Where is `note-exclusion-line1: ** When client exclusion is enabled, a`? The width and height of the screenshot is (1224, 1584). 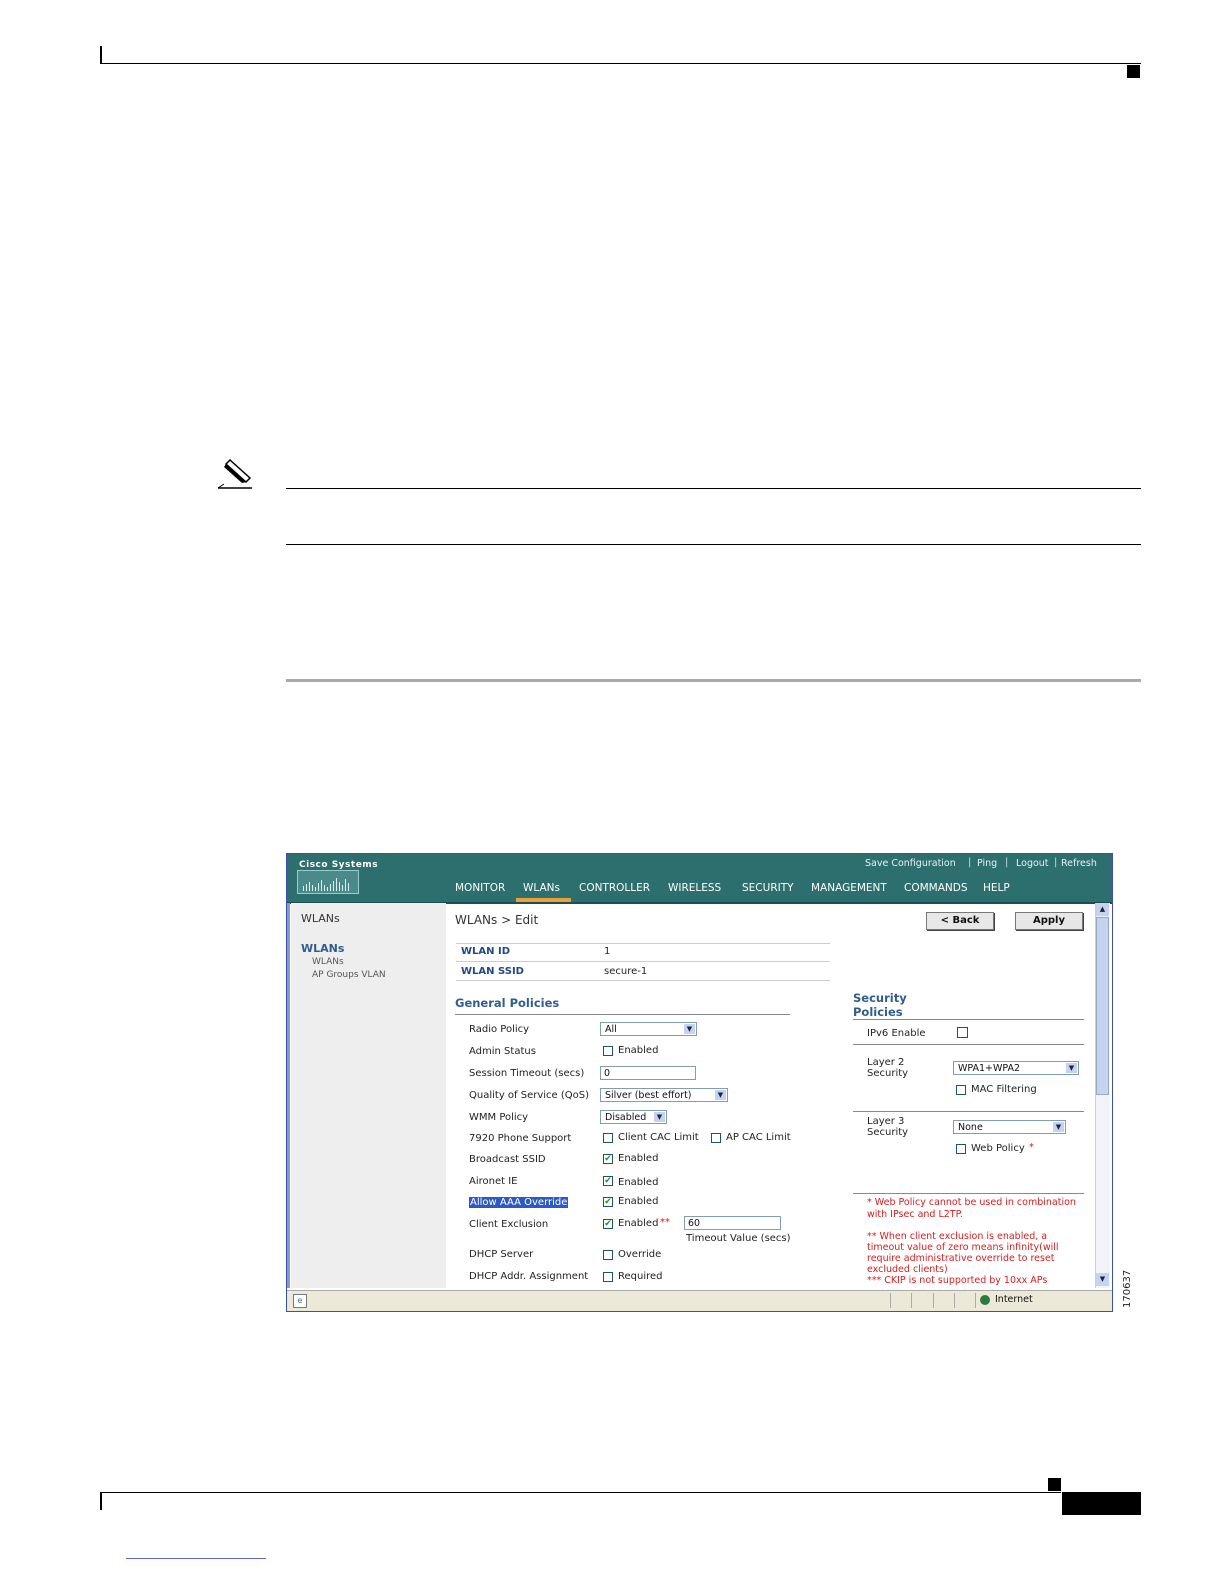
note-exclusion-line1: ** When client exclusion is enabled, a is located at coordinates (957, 1236).